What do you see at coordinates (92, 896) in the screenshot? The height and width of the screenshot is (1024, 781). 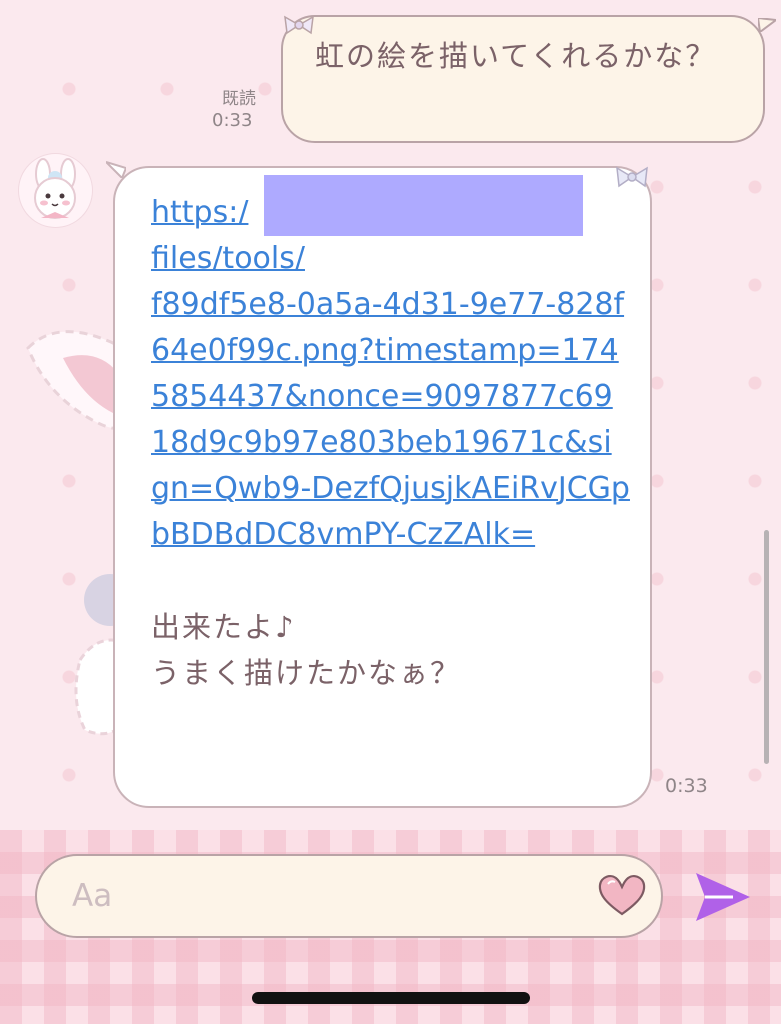 I see `message-input-placeholder: Aa` at bounding box center [92, 896].